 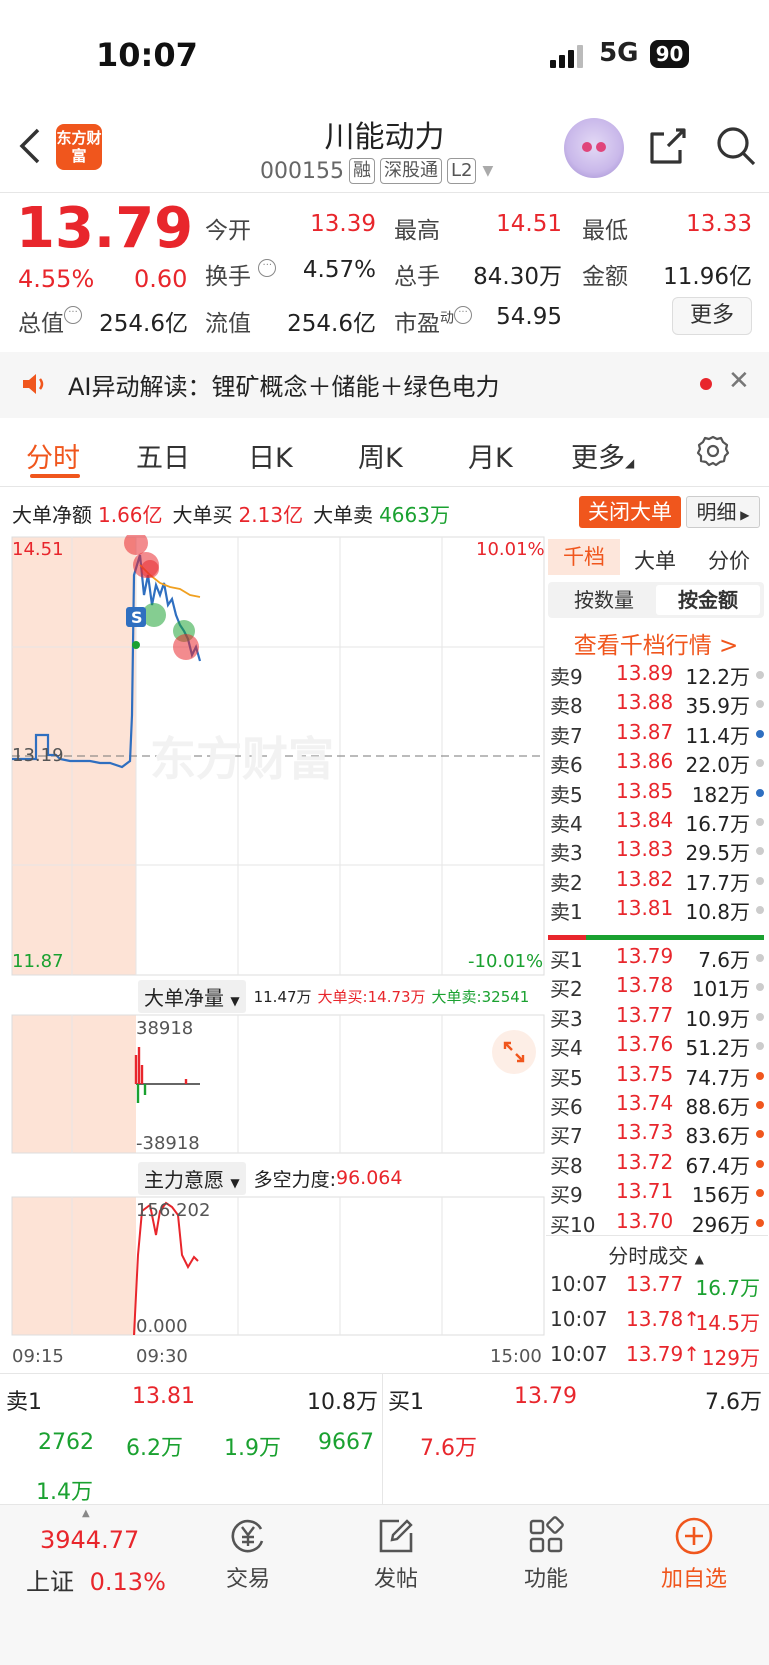 I want to click on low-label: 最低, so click(x=605, y=231).